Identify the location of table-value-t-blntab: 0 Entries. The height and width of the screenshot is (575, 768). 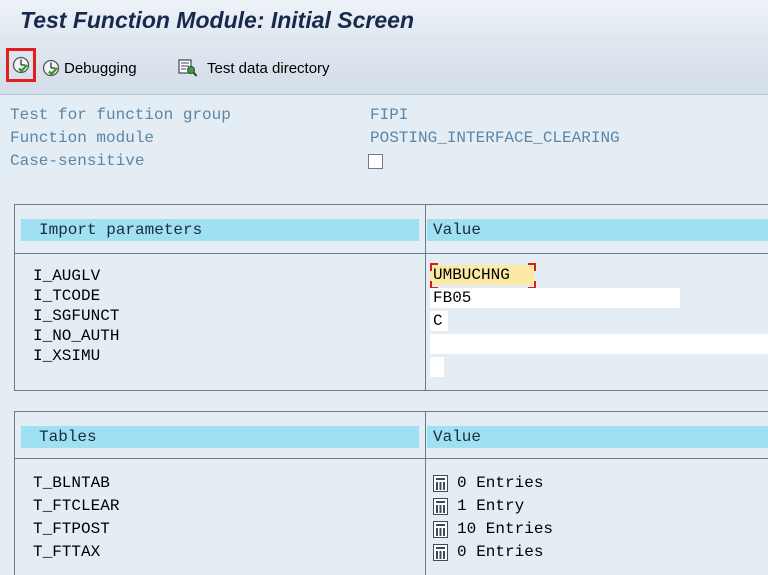
(500, 483).